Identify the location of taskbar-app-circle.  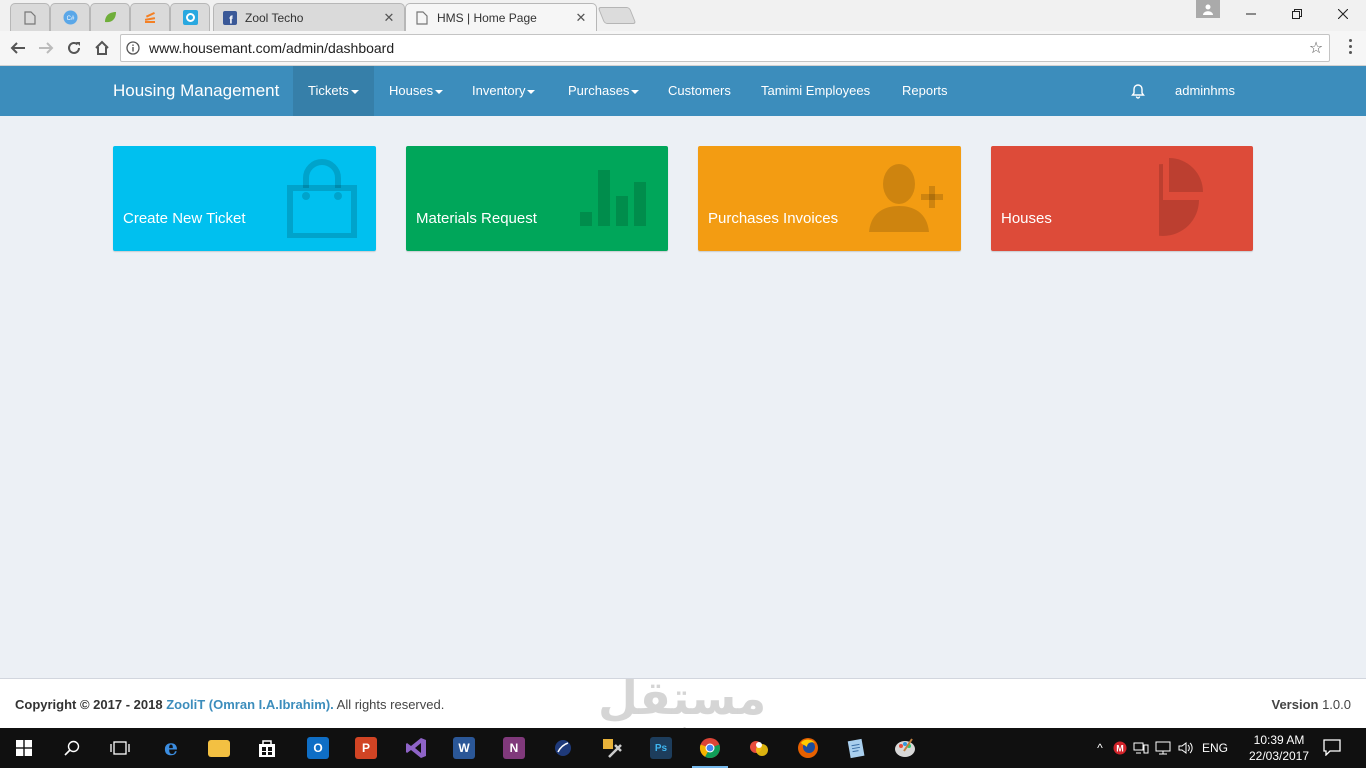
(563, 748).